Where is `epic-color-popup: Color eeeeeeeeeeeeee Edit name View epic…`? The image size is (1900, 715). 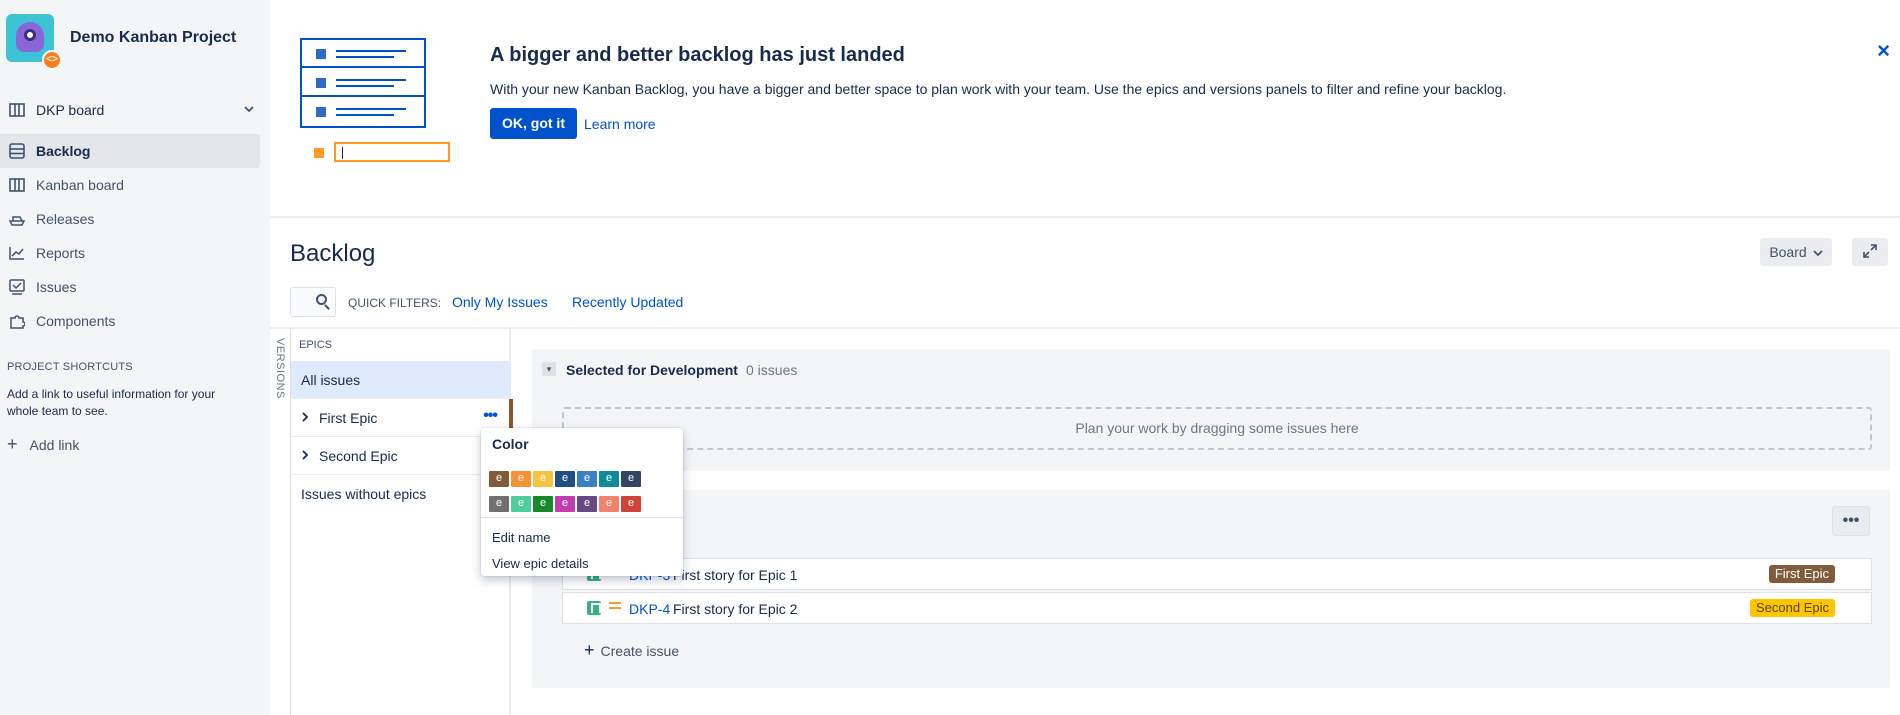
epic-color-popup: Color eeeeeeeeeeeeee Edit name View epic… is located at coordinates (582, 502).